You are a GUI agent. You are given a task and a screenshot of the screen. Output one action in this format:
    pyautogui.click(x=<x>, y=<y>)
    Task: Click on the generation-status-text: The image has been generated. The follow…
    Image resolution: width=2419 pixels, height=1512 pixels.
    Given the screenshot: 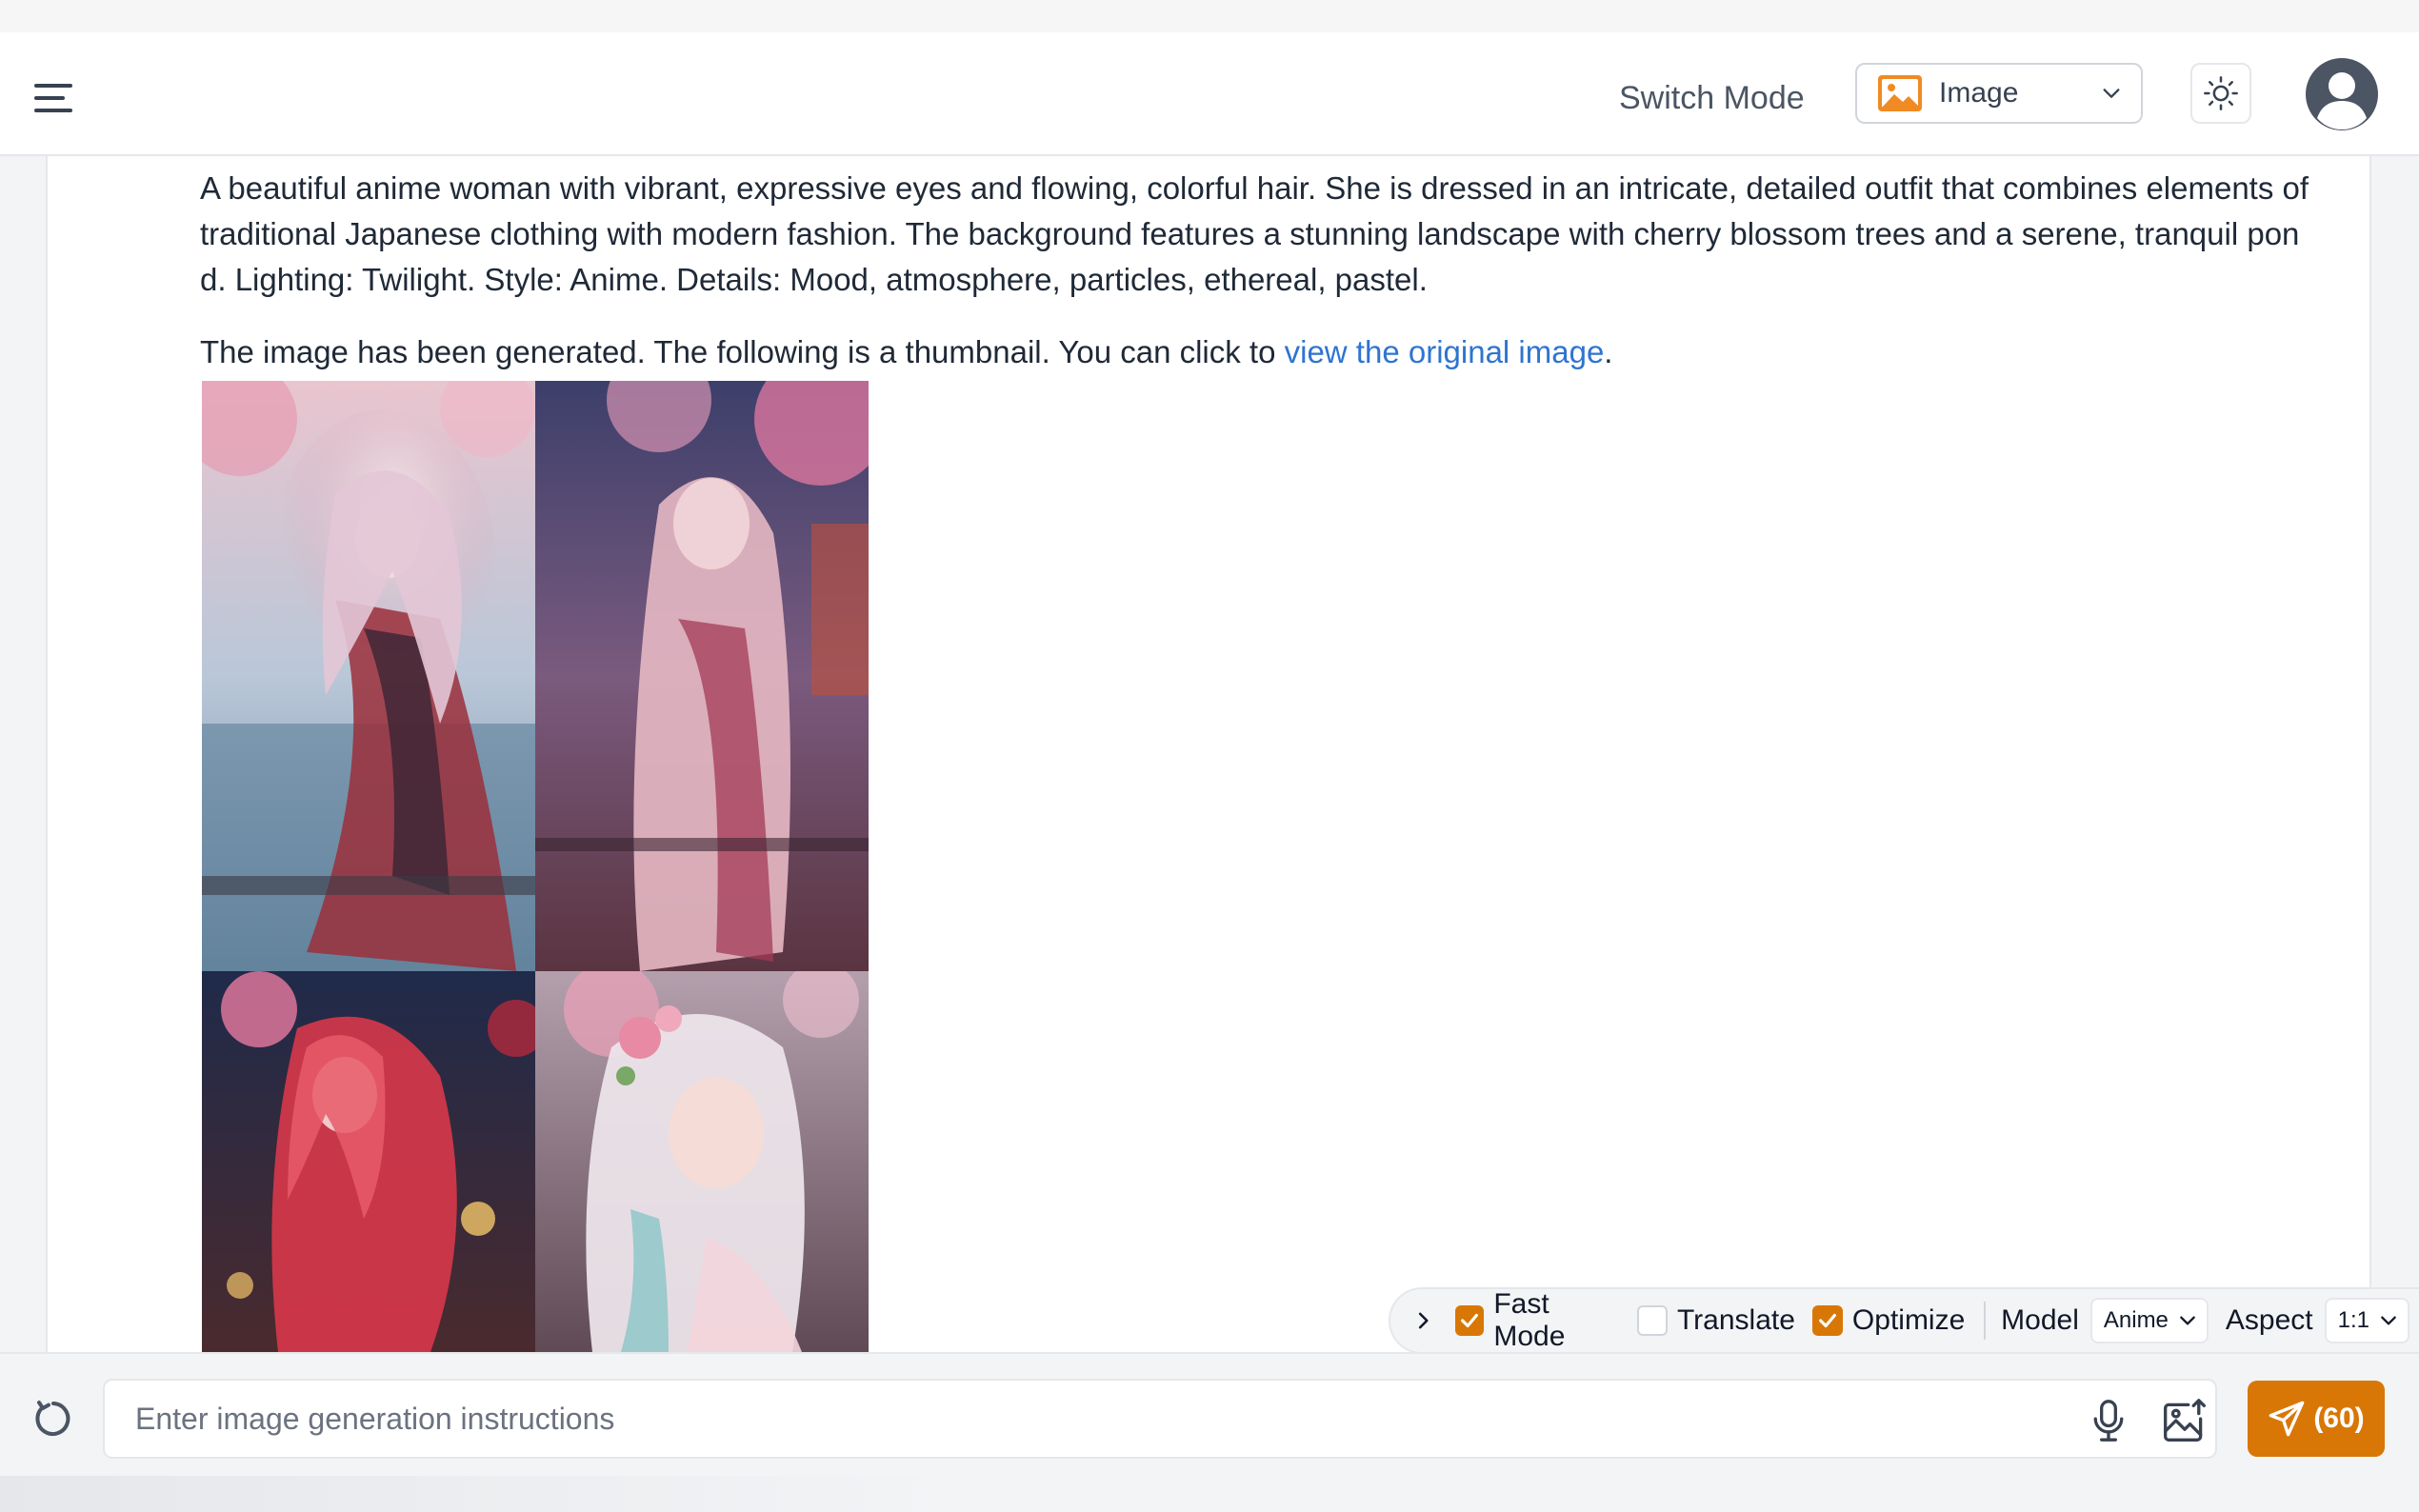 What is the action you would take?
    pyautogui.click(x=742, y=351)
    